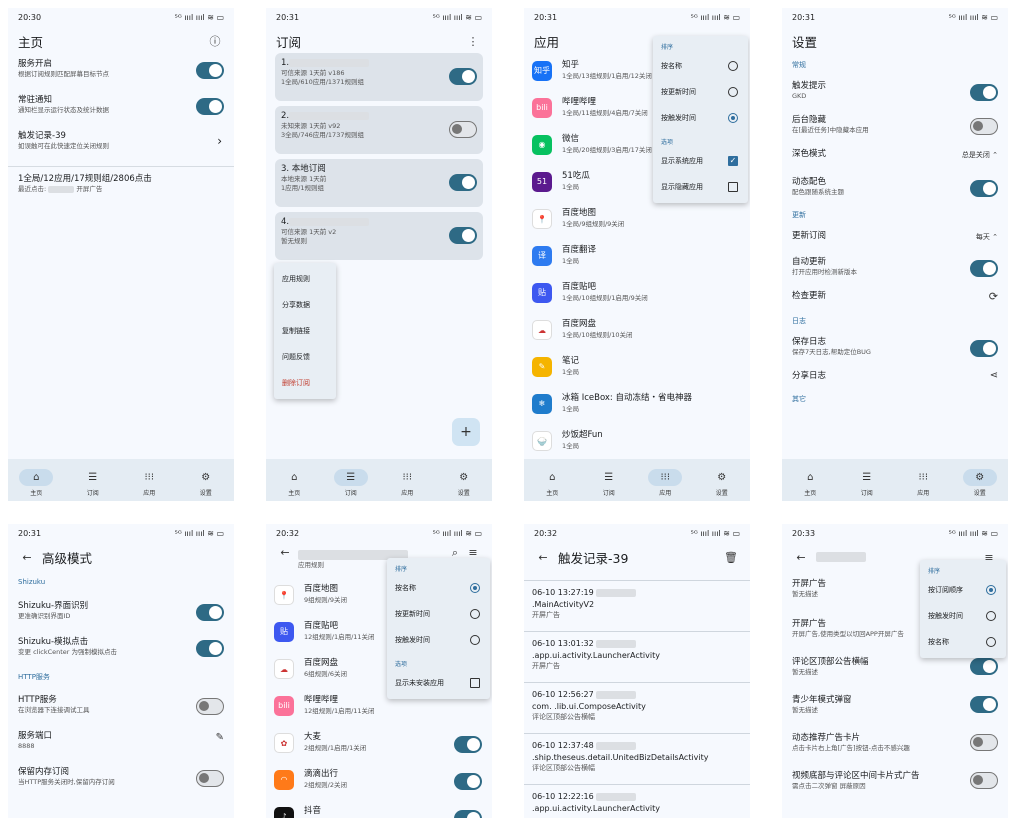  What do you see at coordinates (121, 712) in the screenshot?
I see `http-row: HTTP服务 在浏览器下连接调试工具` at bounding box center [121, 712].